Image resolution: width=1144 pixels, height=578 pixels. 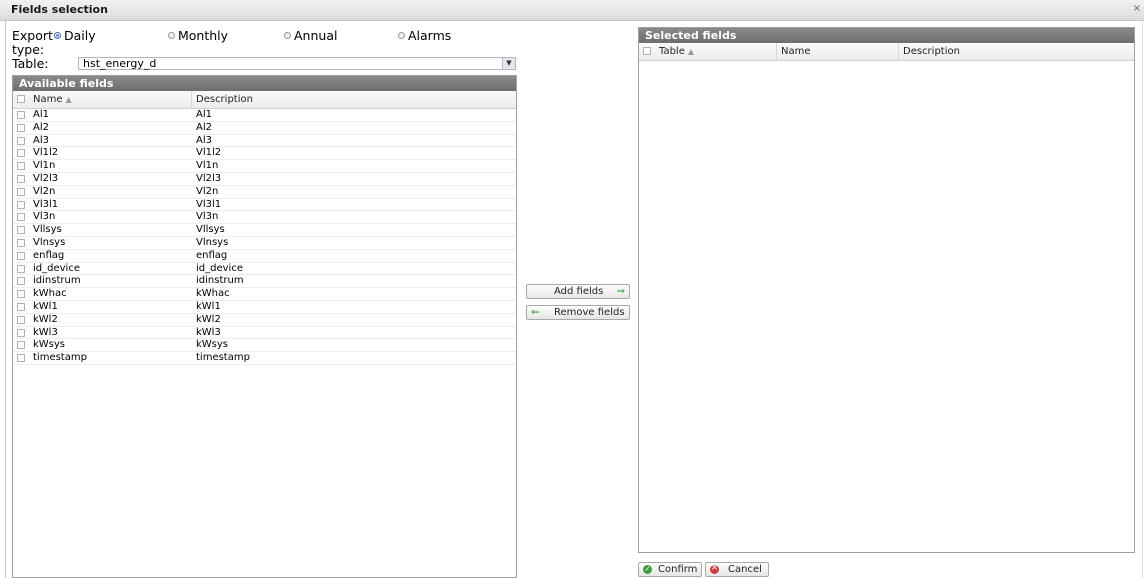 I want to click on radio-label: Monthly, so click(x=203, y=35).